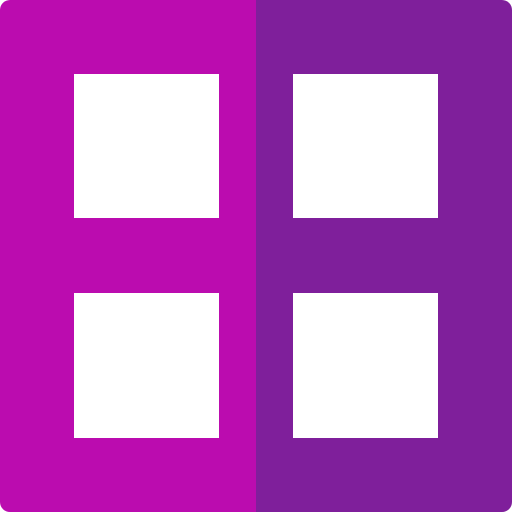  I want to click on tile-top-right, so click(365, 146).